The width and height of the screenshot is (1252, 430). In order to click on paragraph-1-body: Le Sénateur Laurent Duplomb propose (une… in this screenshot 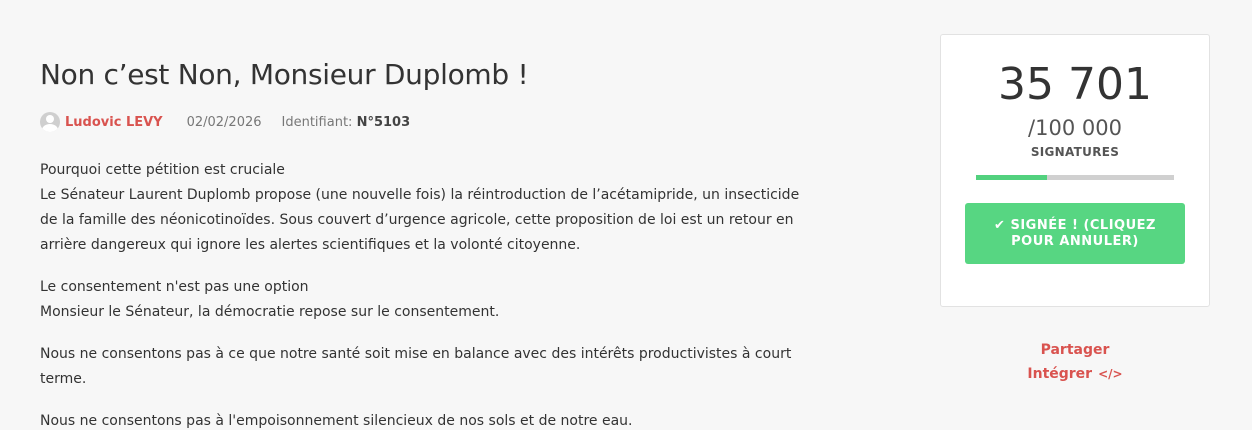, I will do `click(420, 220)`.